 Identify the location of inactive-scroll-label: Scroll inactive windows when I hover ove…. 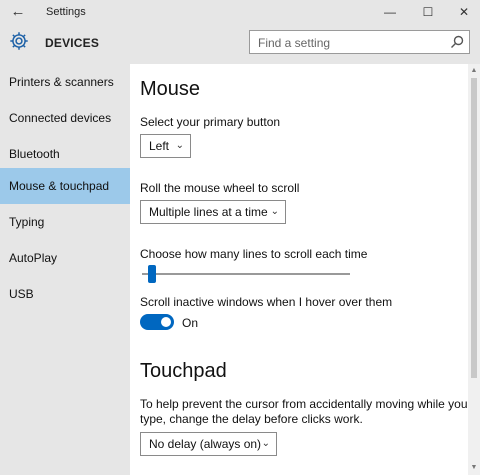
(266, 302).